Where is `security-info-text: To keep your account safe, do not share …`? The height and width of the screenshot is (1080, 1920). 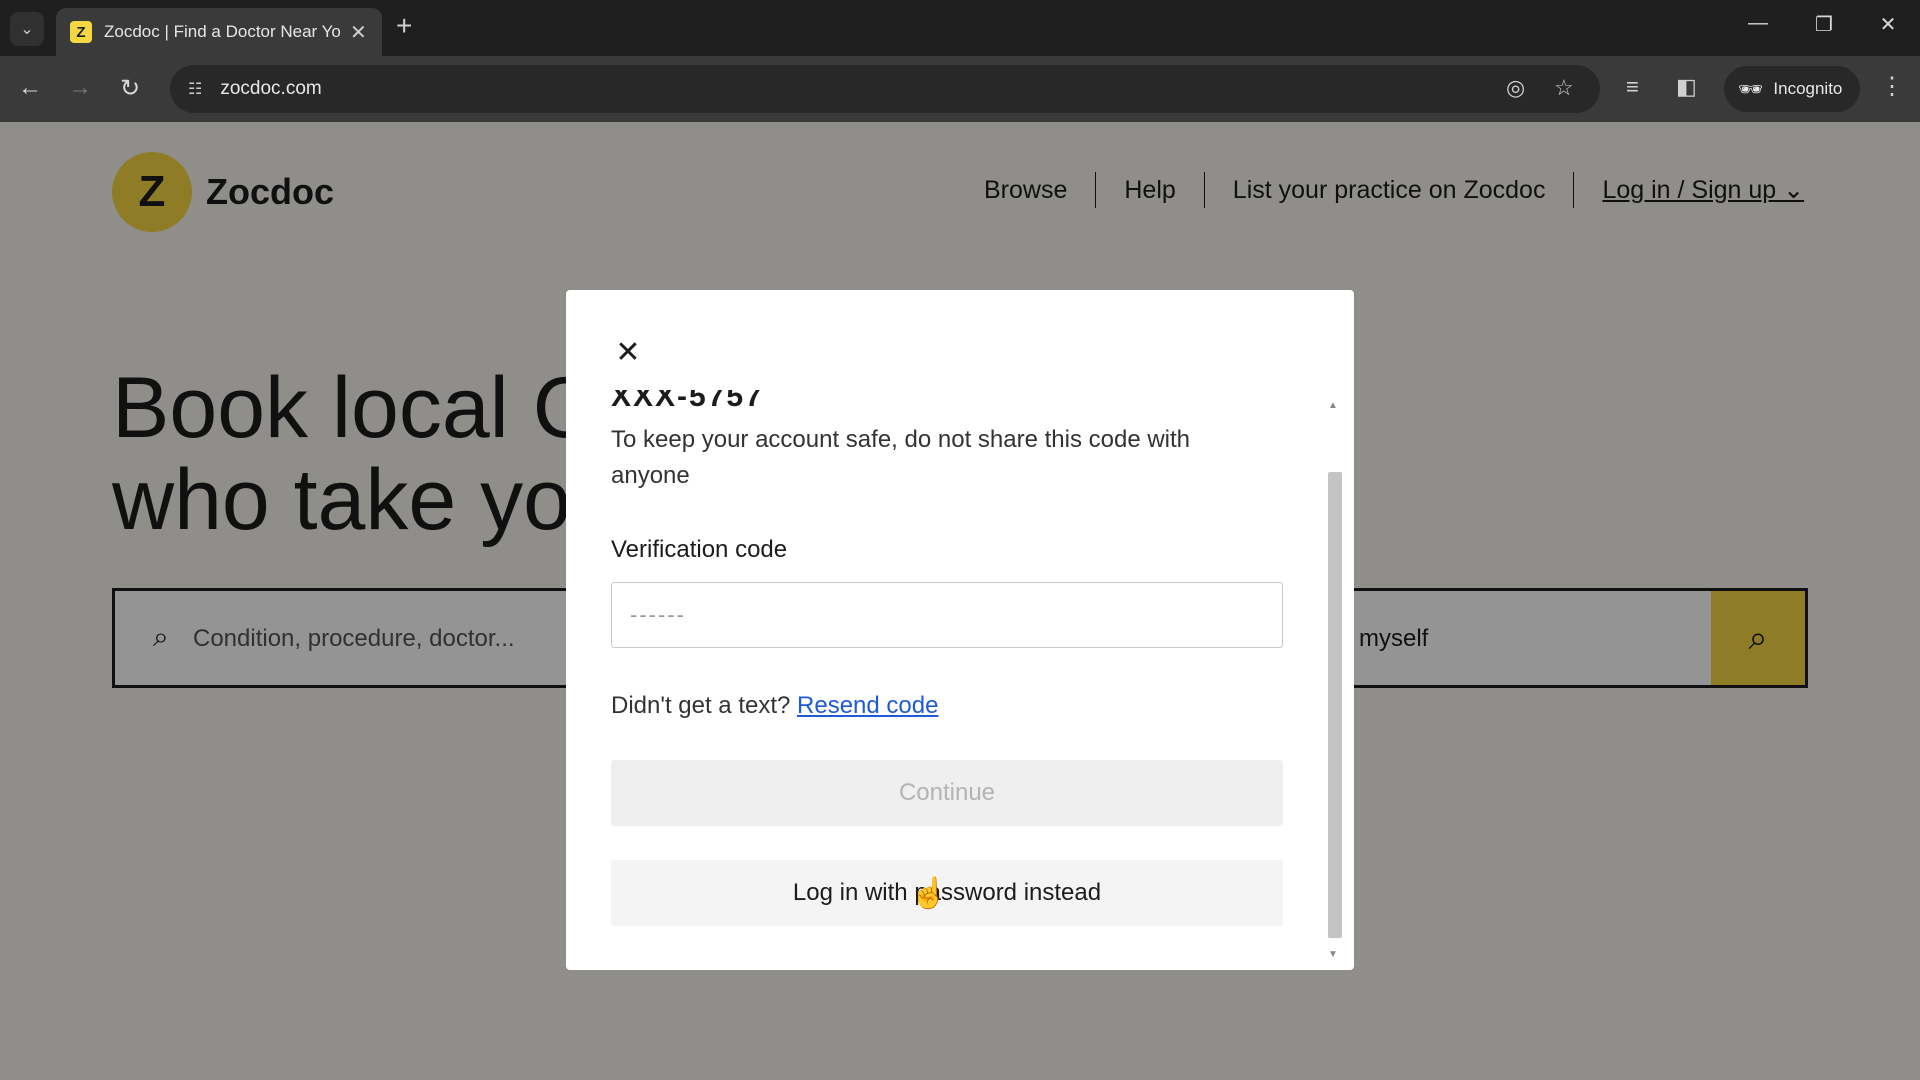
security-info-text: To keep your account safe, do not share … is located at coordinates (901, 457).